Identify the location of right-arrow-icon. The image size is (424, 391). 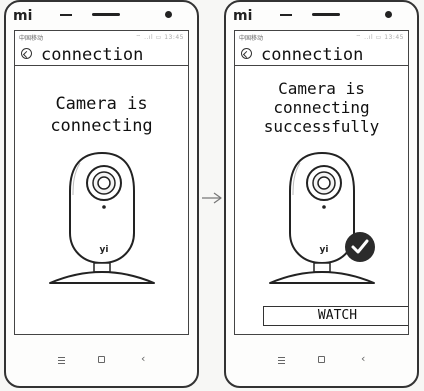
(212, 198).